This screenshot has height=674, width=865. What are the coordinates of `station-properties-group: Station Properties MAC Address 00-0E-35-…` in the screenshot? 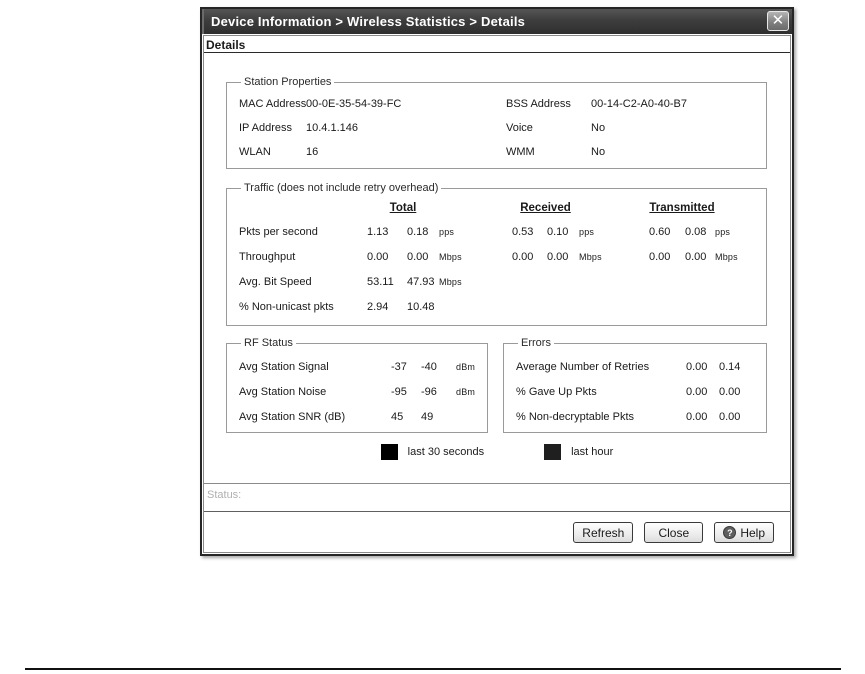 It's located at (496, 122).